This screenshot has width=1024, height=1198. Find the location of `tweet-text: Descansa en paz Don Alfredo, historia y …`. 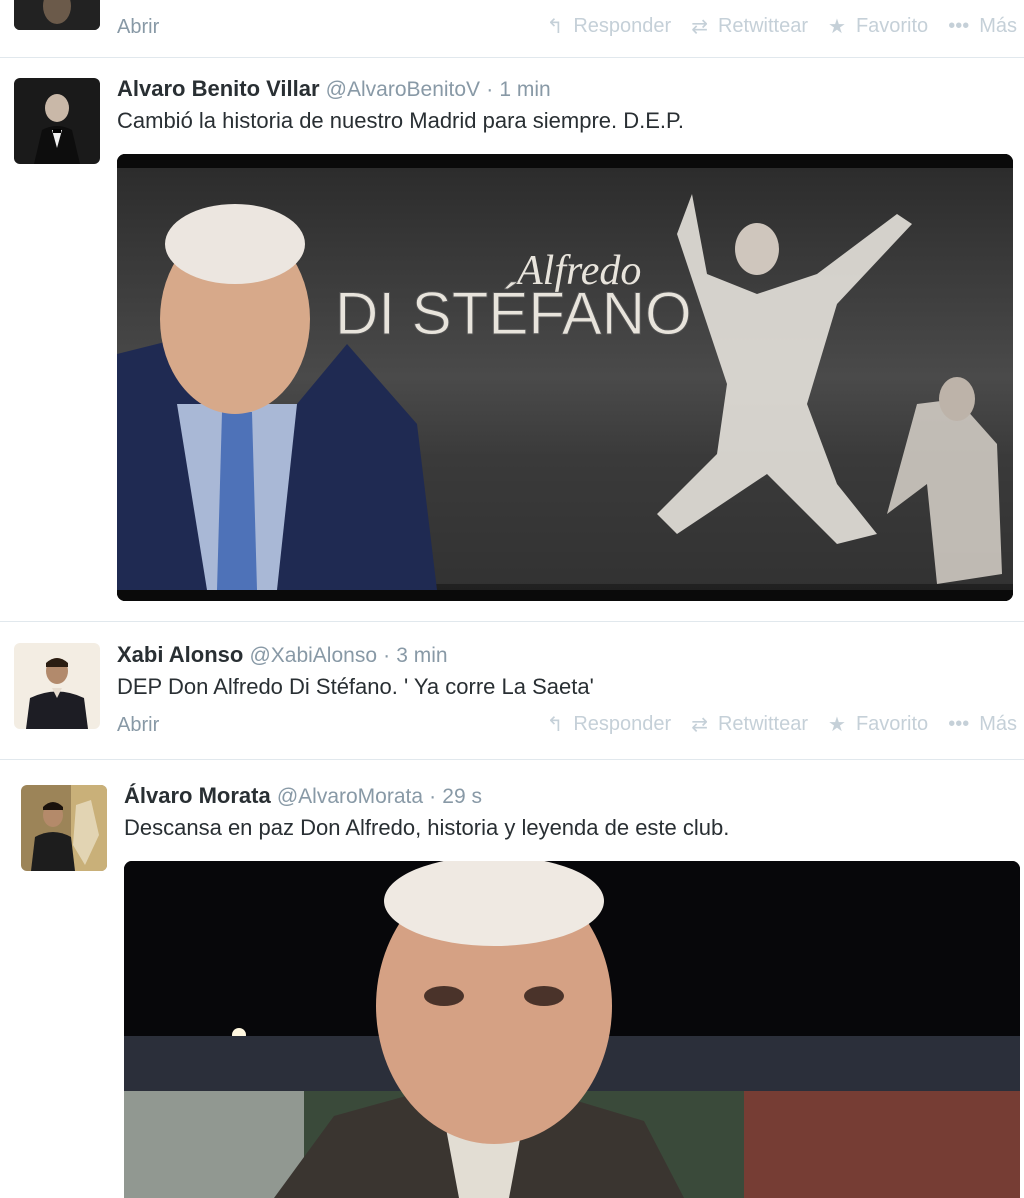

tweet-text: Descansa en paz Don Alfredo, historia y … is located at coordinates (427, 827).